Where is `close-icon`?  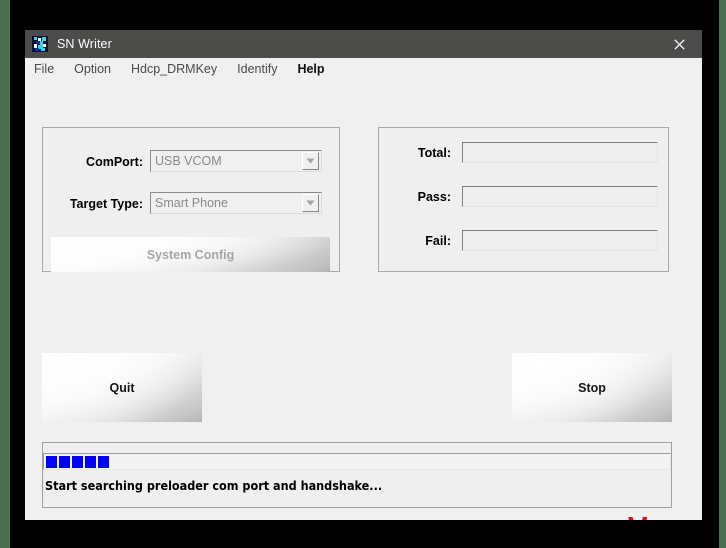
close-icon is located at coordinates (679, 44).